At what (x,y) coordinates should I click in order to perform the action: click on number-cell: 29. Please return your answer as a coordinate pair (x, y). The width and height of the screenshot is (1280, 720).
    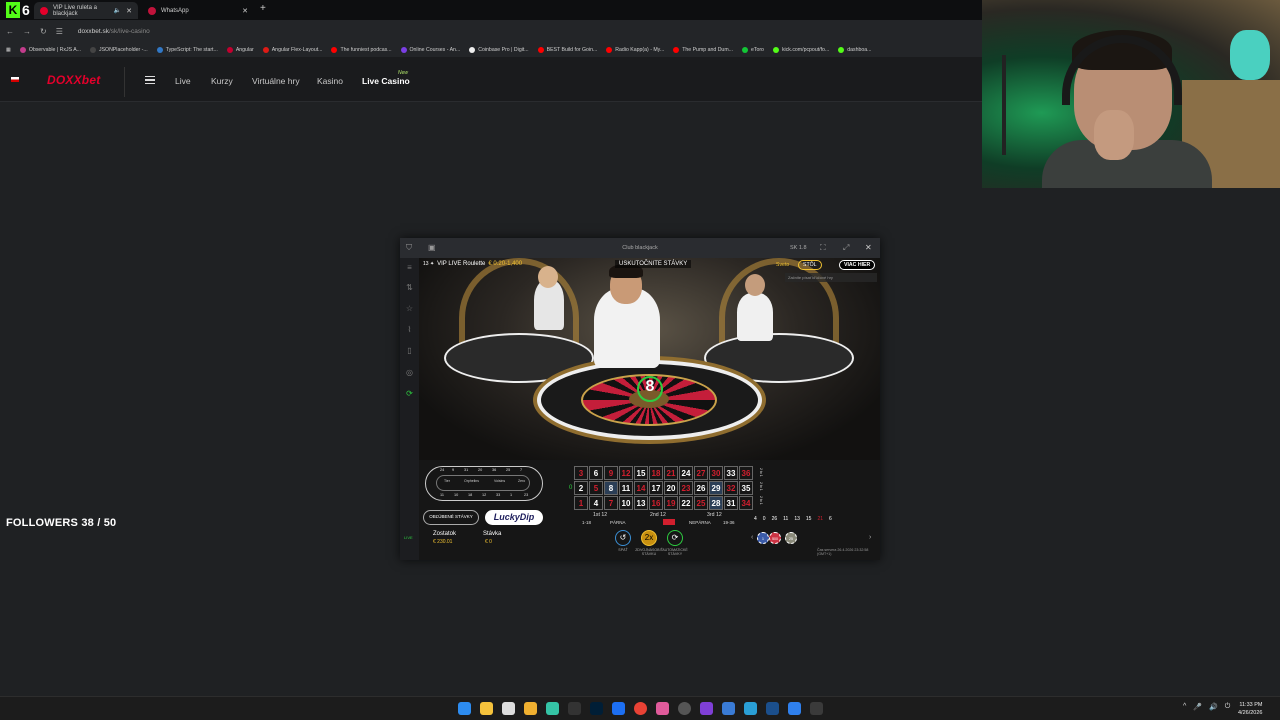
    Looking at the image, I should click on (716, 488).